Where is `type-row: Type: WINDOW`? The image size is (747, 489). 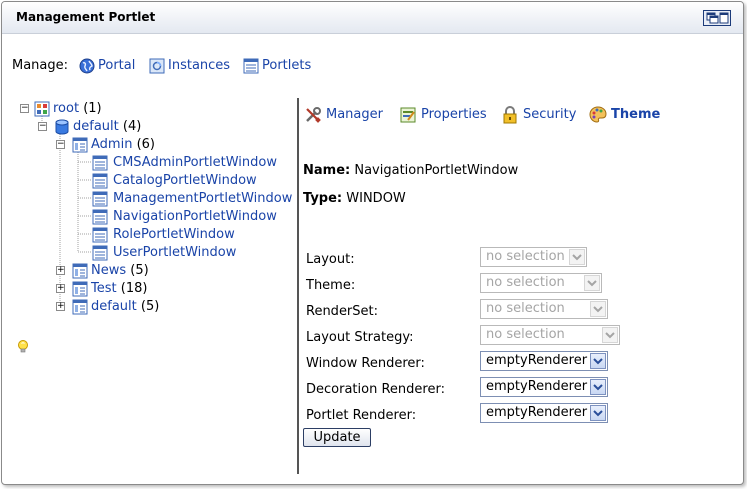 type-row: Type: WINDOW is located at coordinates (354, 198).